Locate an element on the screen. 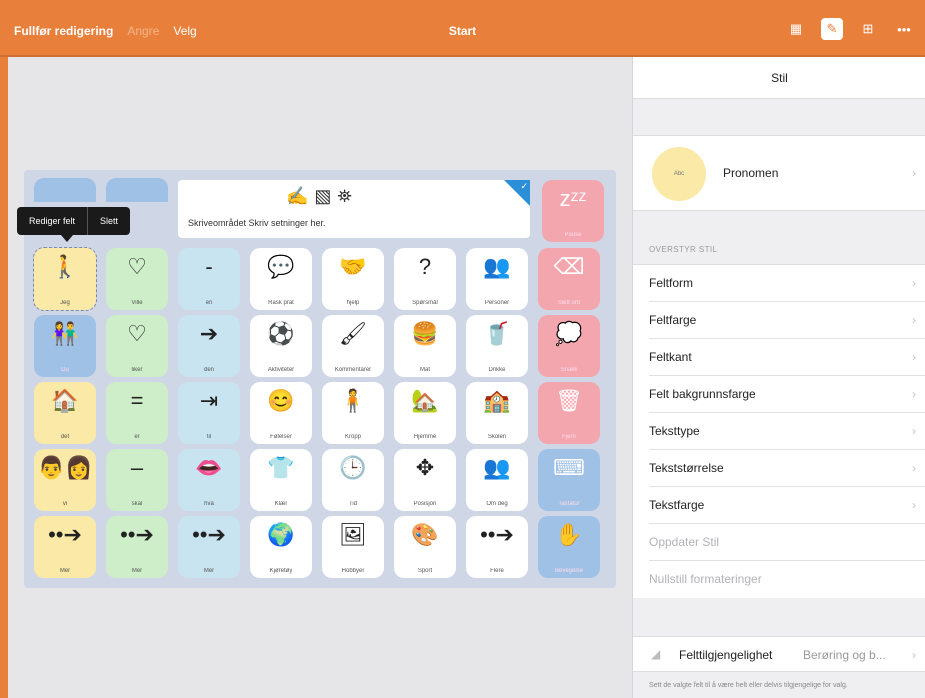 Image resolution: width=925 pixels, height=698 pixels. cell-label: Kjøretøy is located at coordinates (281, 571).